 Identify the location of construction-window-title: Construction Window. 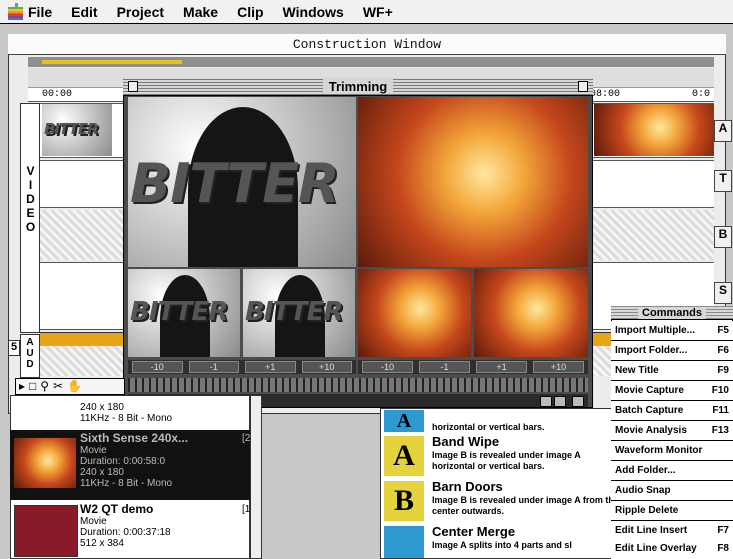
(367, 44).